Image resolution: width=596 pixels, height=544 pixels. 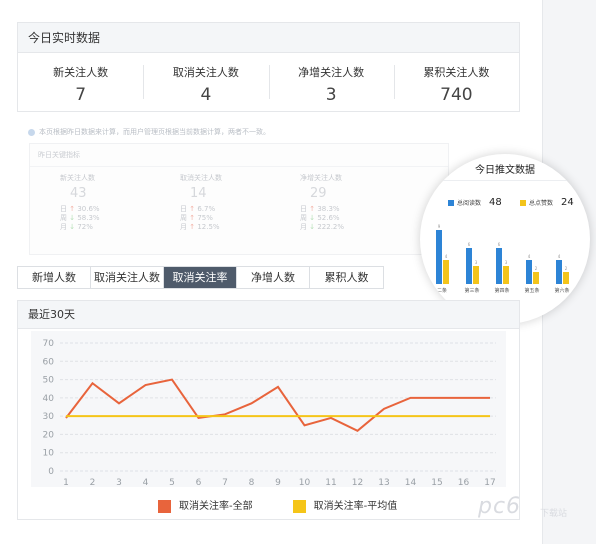 I want to click on realtime-title: 今日实时数据, so click(x=268, y=38).